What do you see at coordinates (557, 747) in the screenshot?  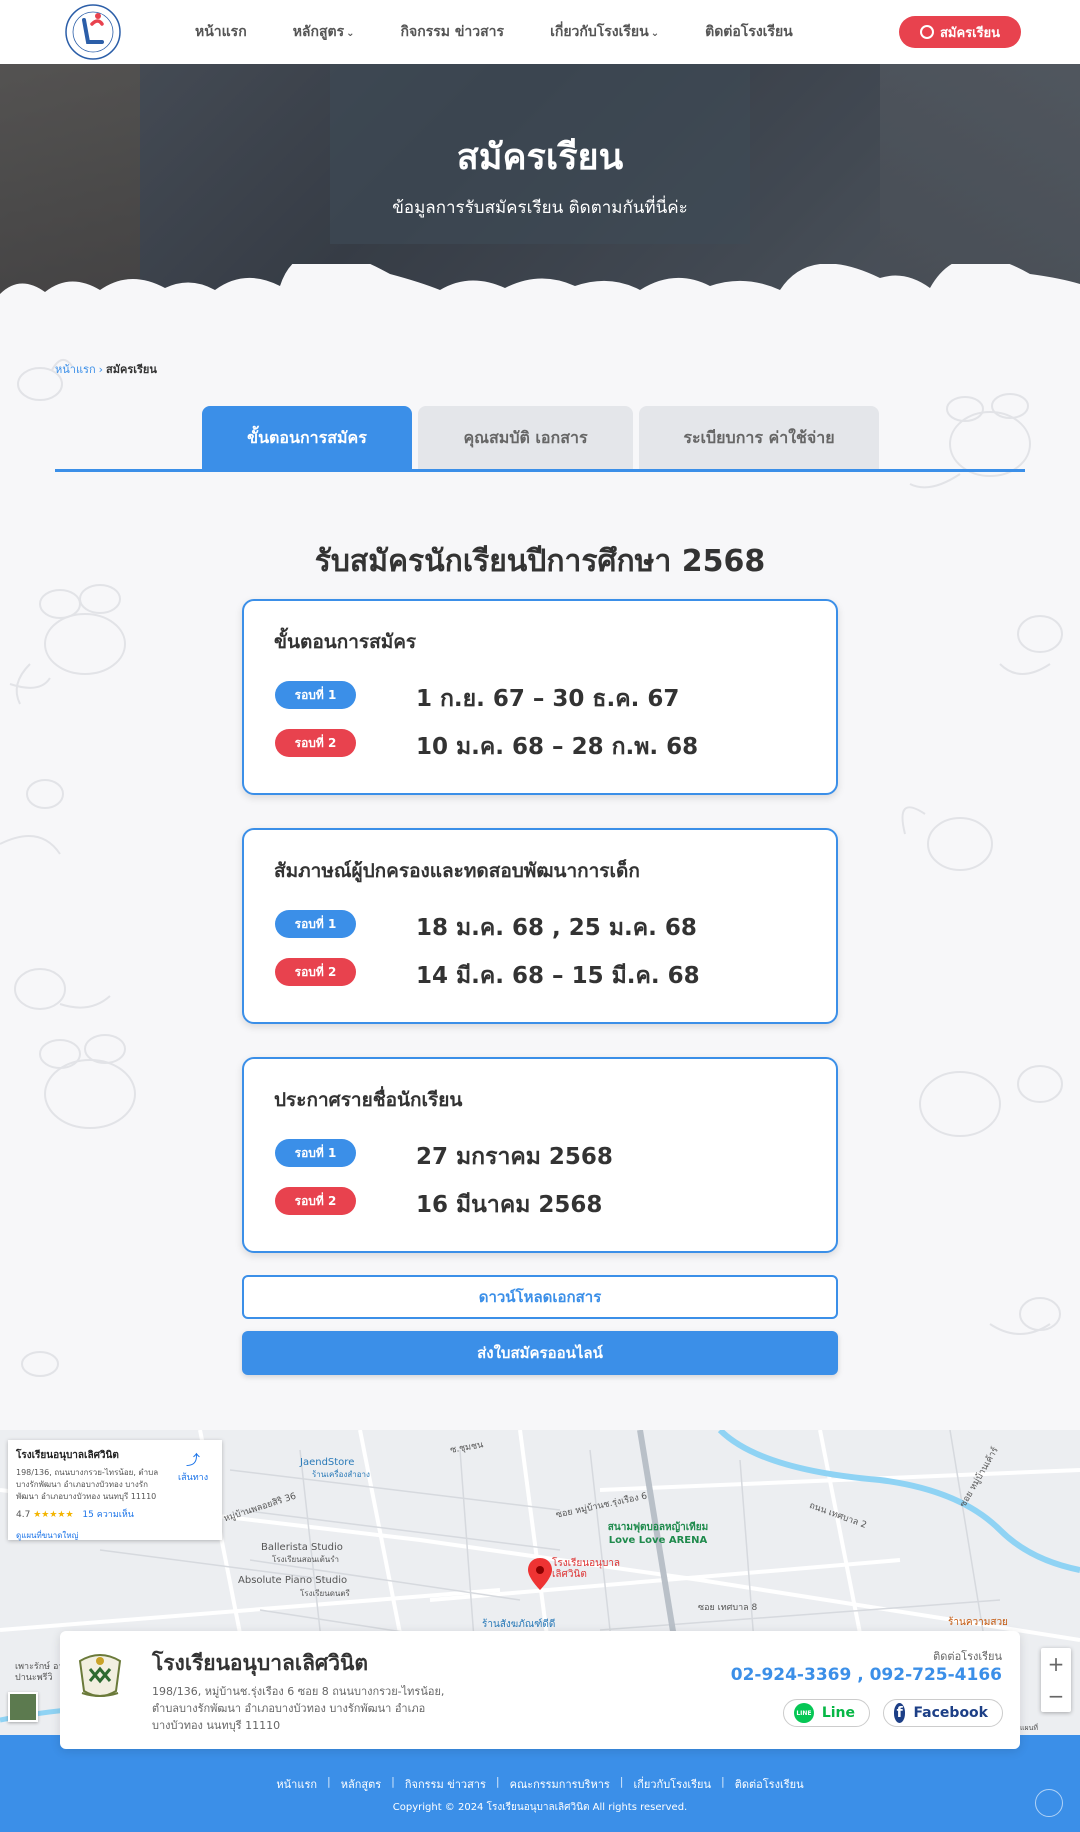 I see `round-2-date: 10 ม.ค. 68 – 28 ก.พ. 68` at bounding box center [557, 747].